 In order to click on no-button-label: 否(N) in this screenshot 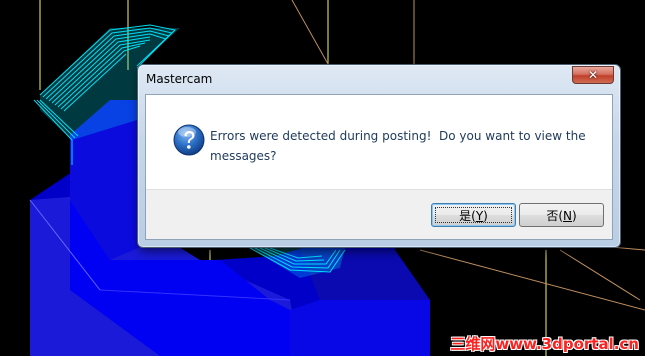, I will do `click(561, 215)`.